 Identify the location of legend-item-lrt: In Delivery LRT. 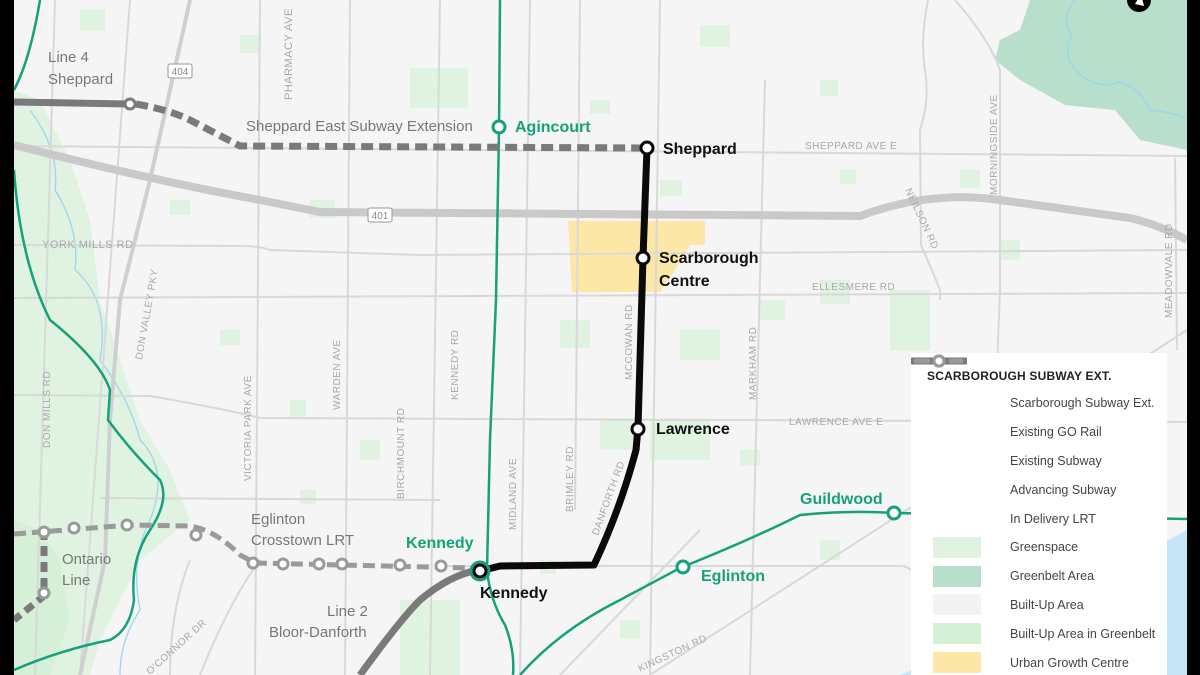
(1040, 443).